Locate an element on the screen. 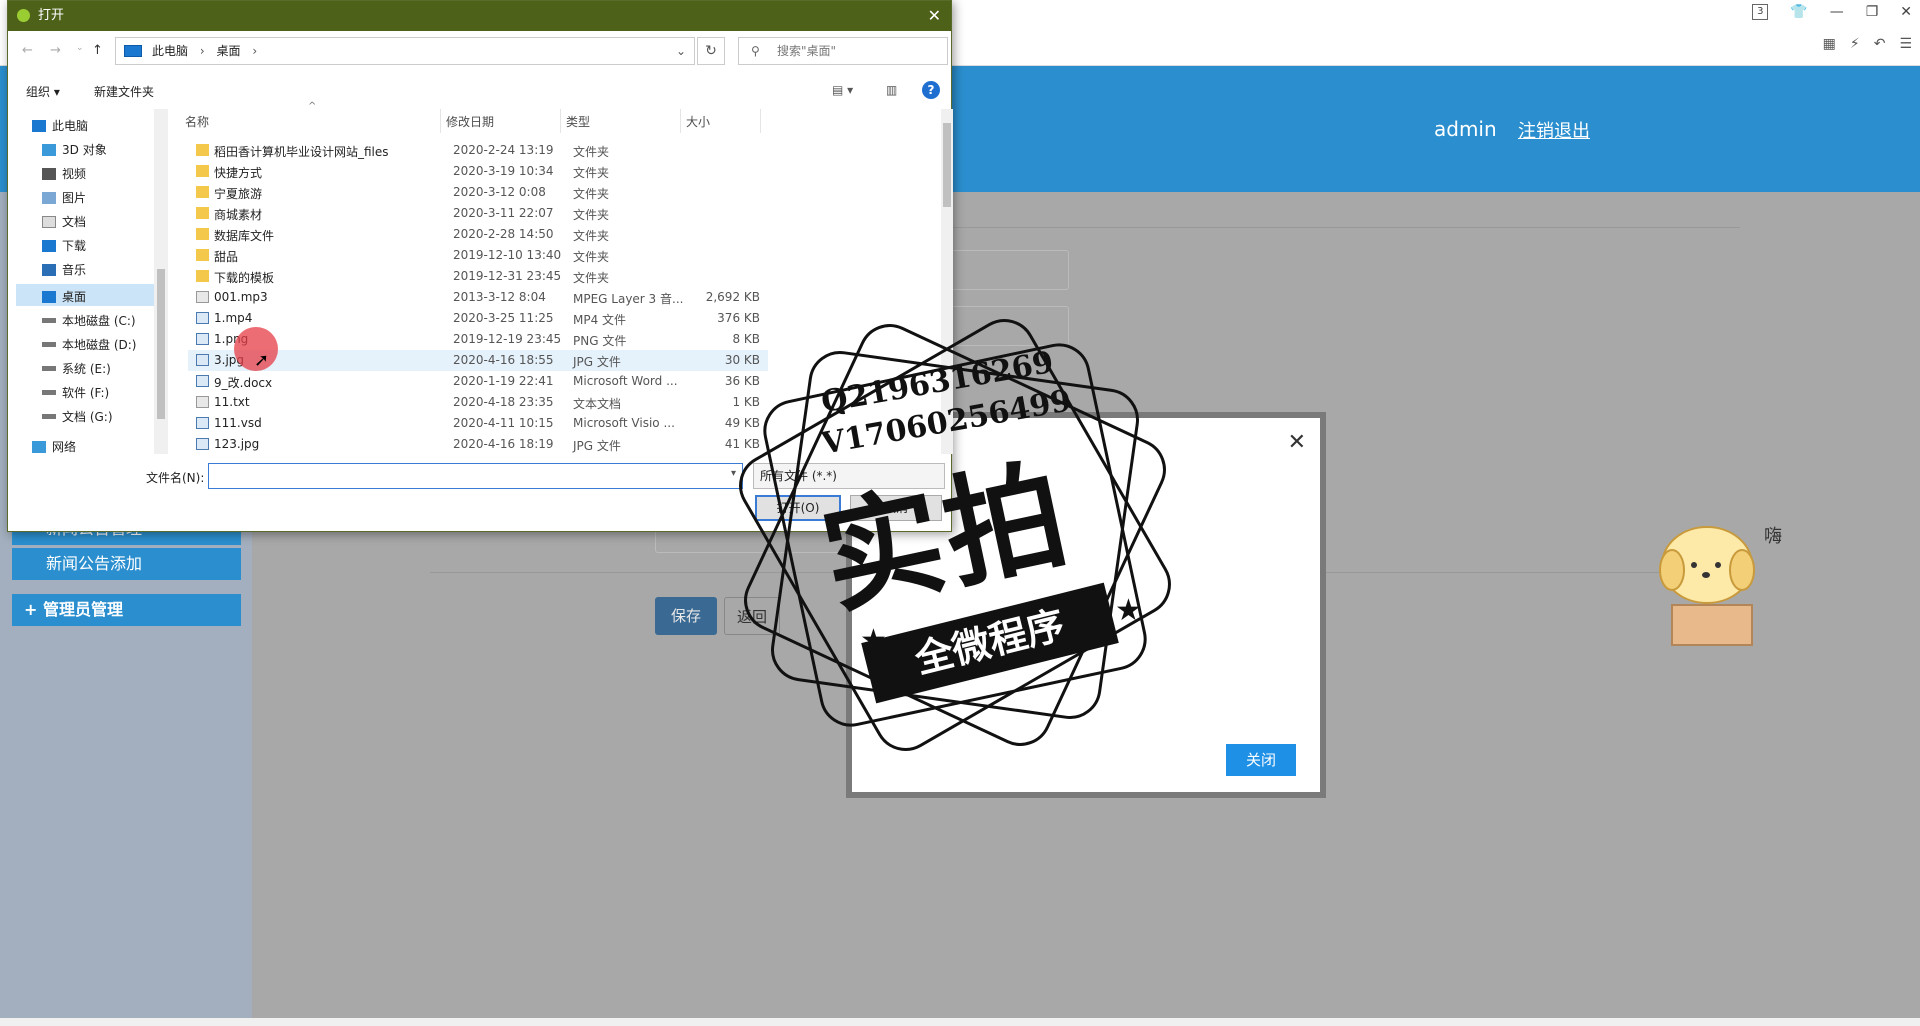  new-folder-button: 新建文件夹 is located at coordinates (124, 91).